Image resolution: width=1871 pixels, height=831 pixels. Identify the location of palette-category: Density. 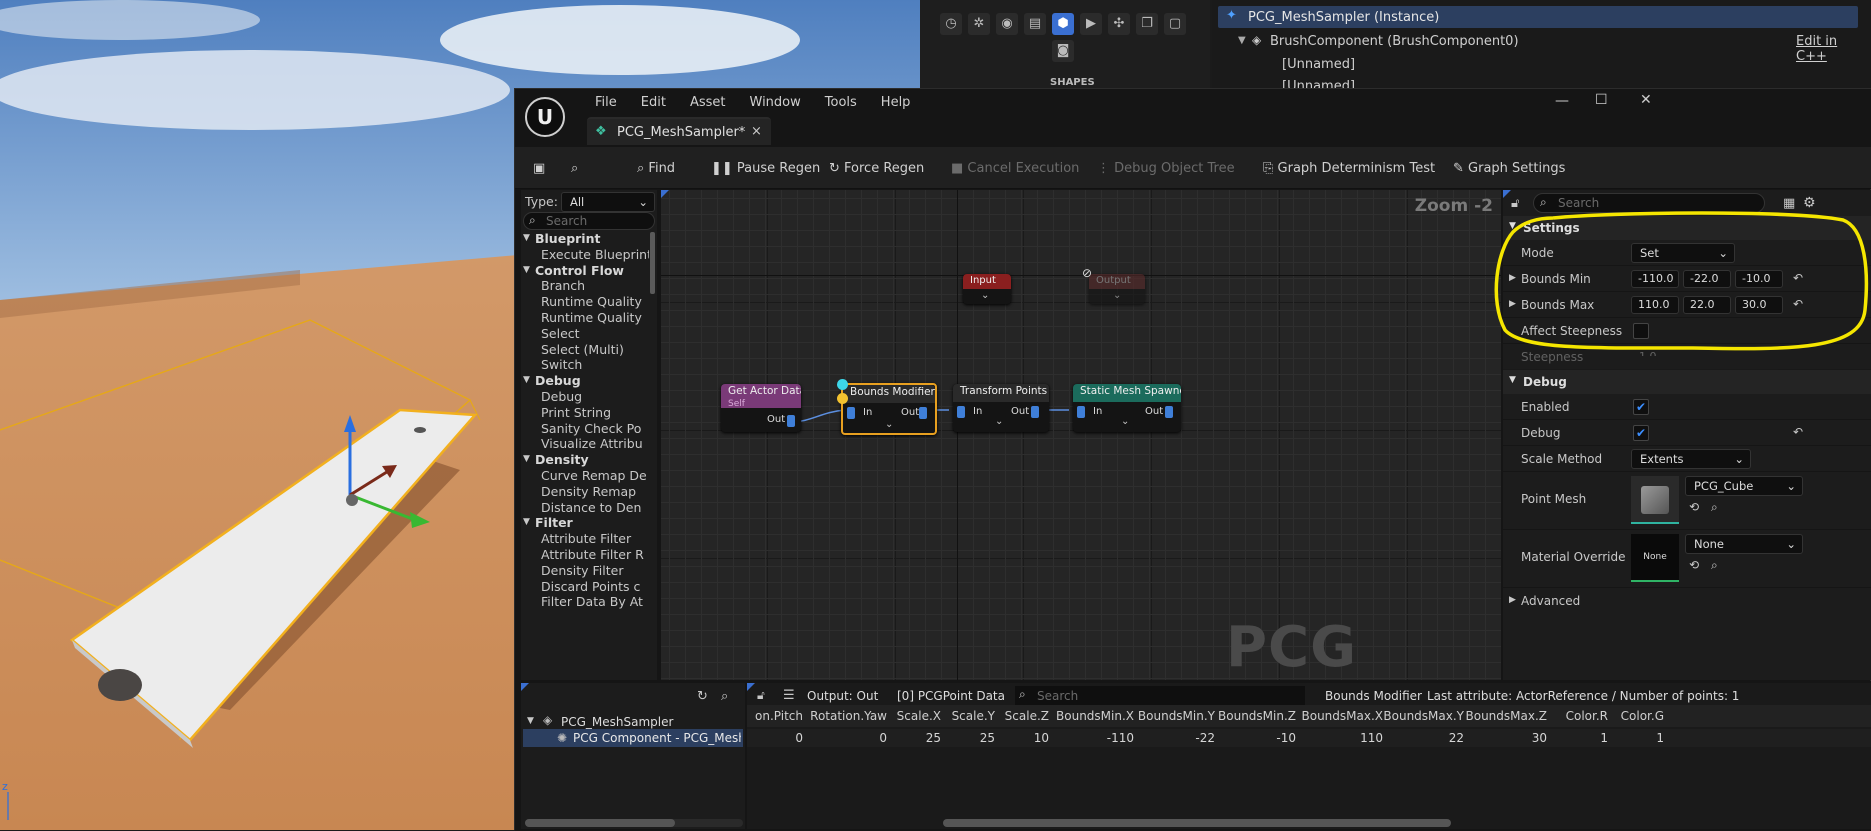
(592, 459).